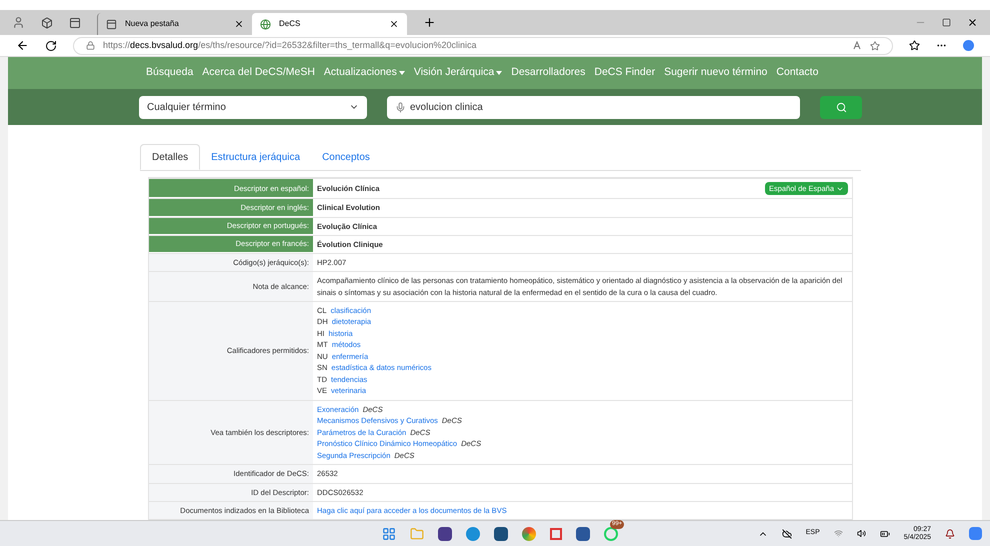 This screenshot has height=546, width=990. Describe the element at coordinates (51, 46) in the screenshot. I see `reload-icon` at that location.